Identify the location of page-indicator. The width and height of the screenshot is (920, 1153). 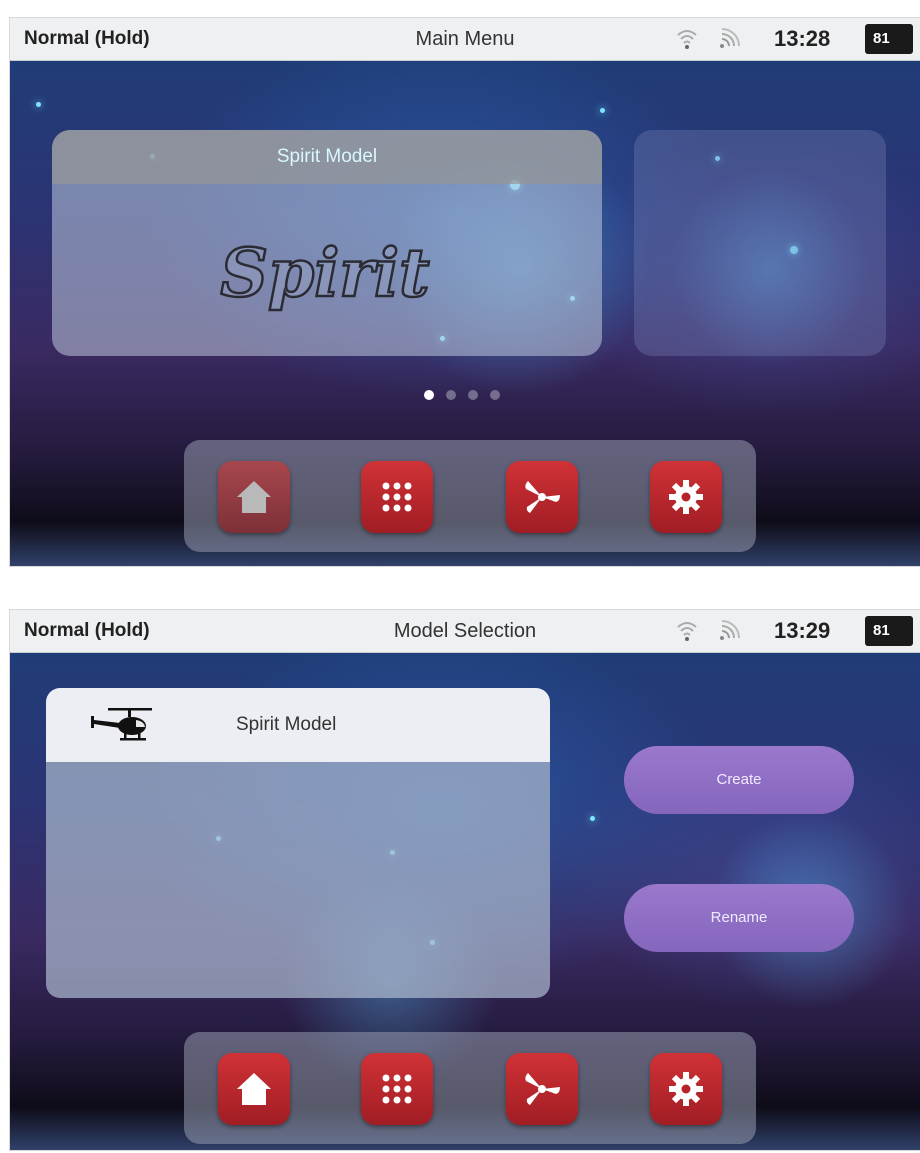
(462, 396).